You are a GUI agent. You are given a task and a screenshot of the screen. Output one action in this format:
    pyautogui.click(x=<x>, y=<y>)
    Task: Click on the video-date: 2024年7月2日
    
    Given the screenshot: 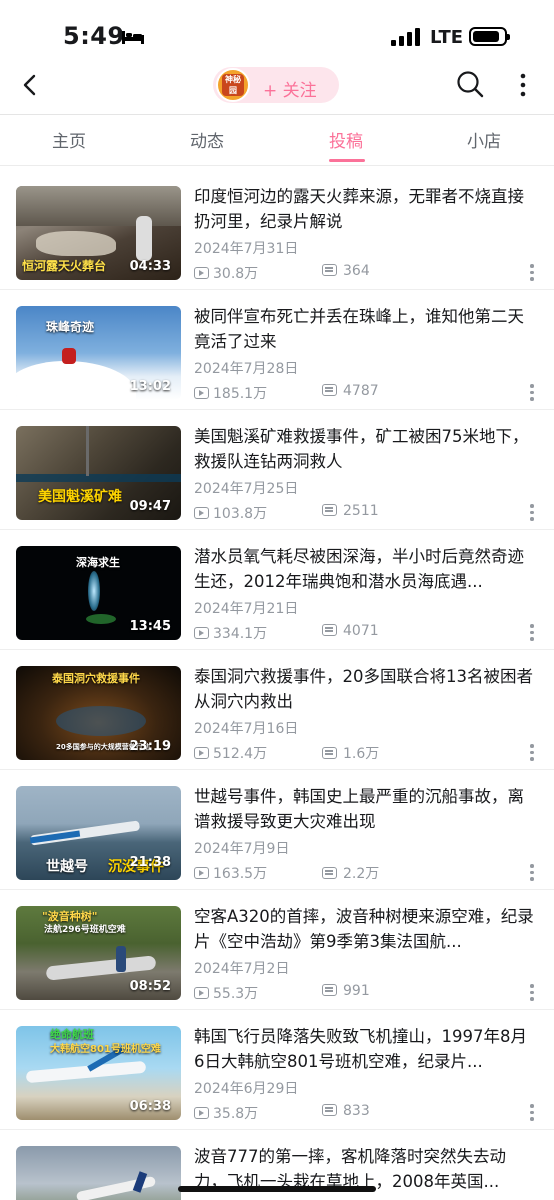 What is the action you would take?
    pyautogui.click(x=242, y=969)
    